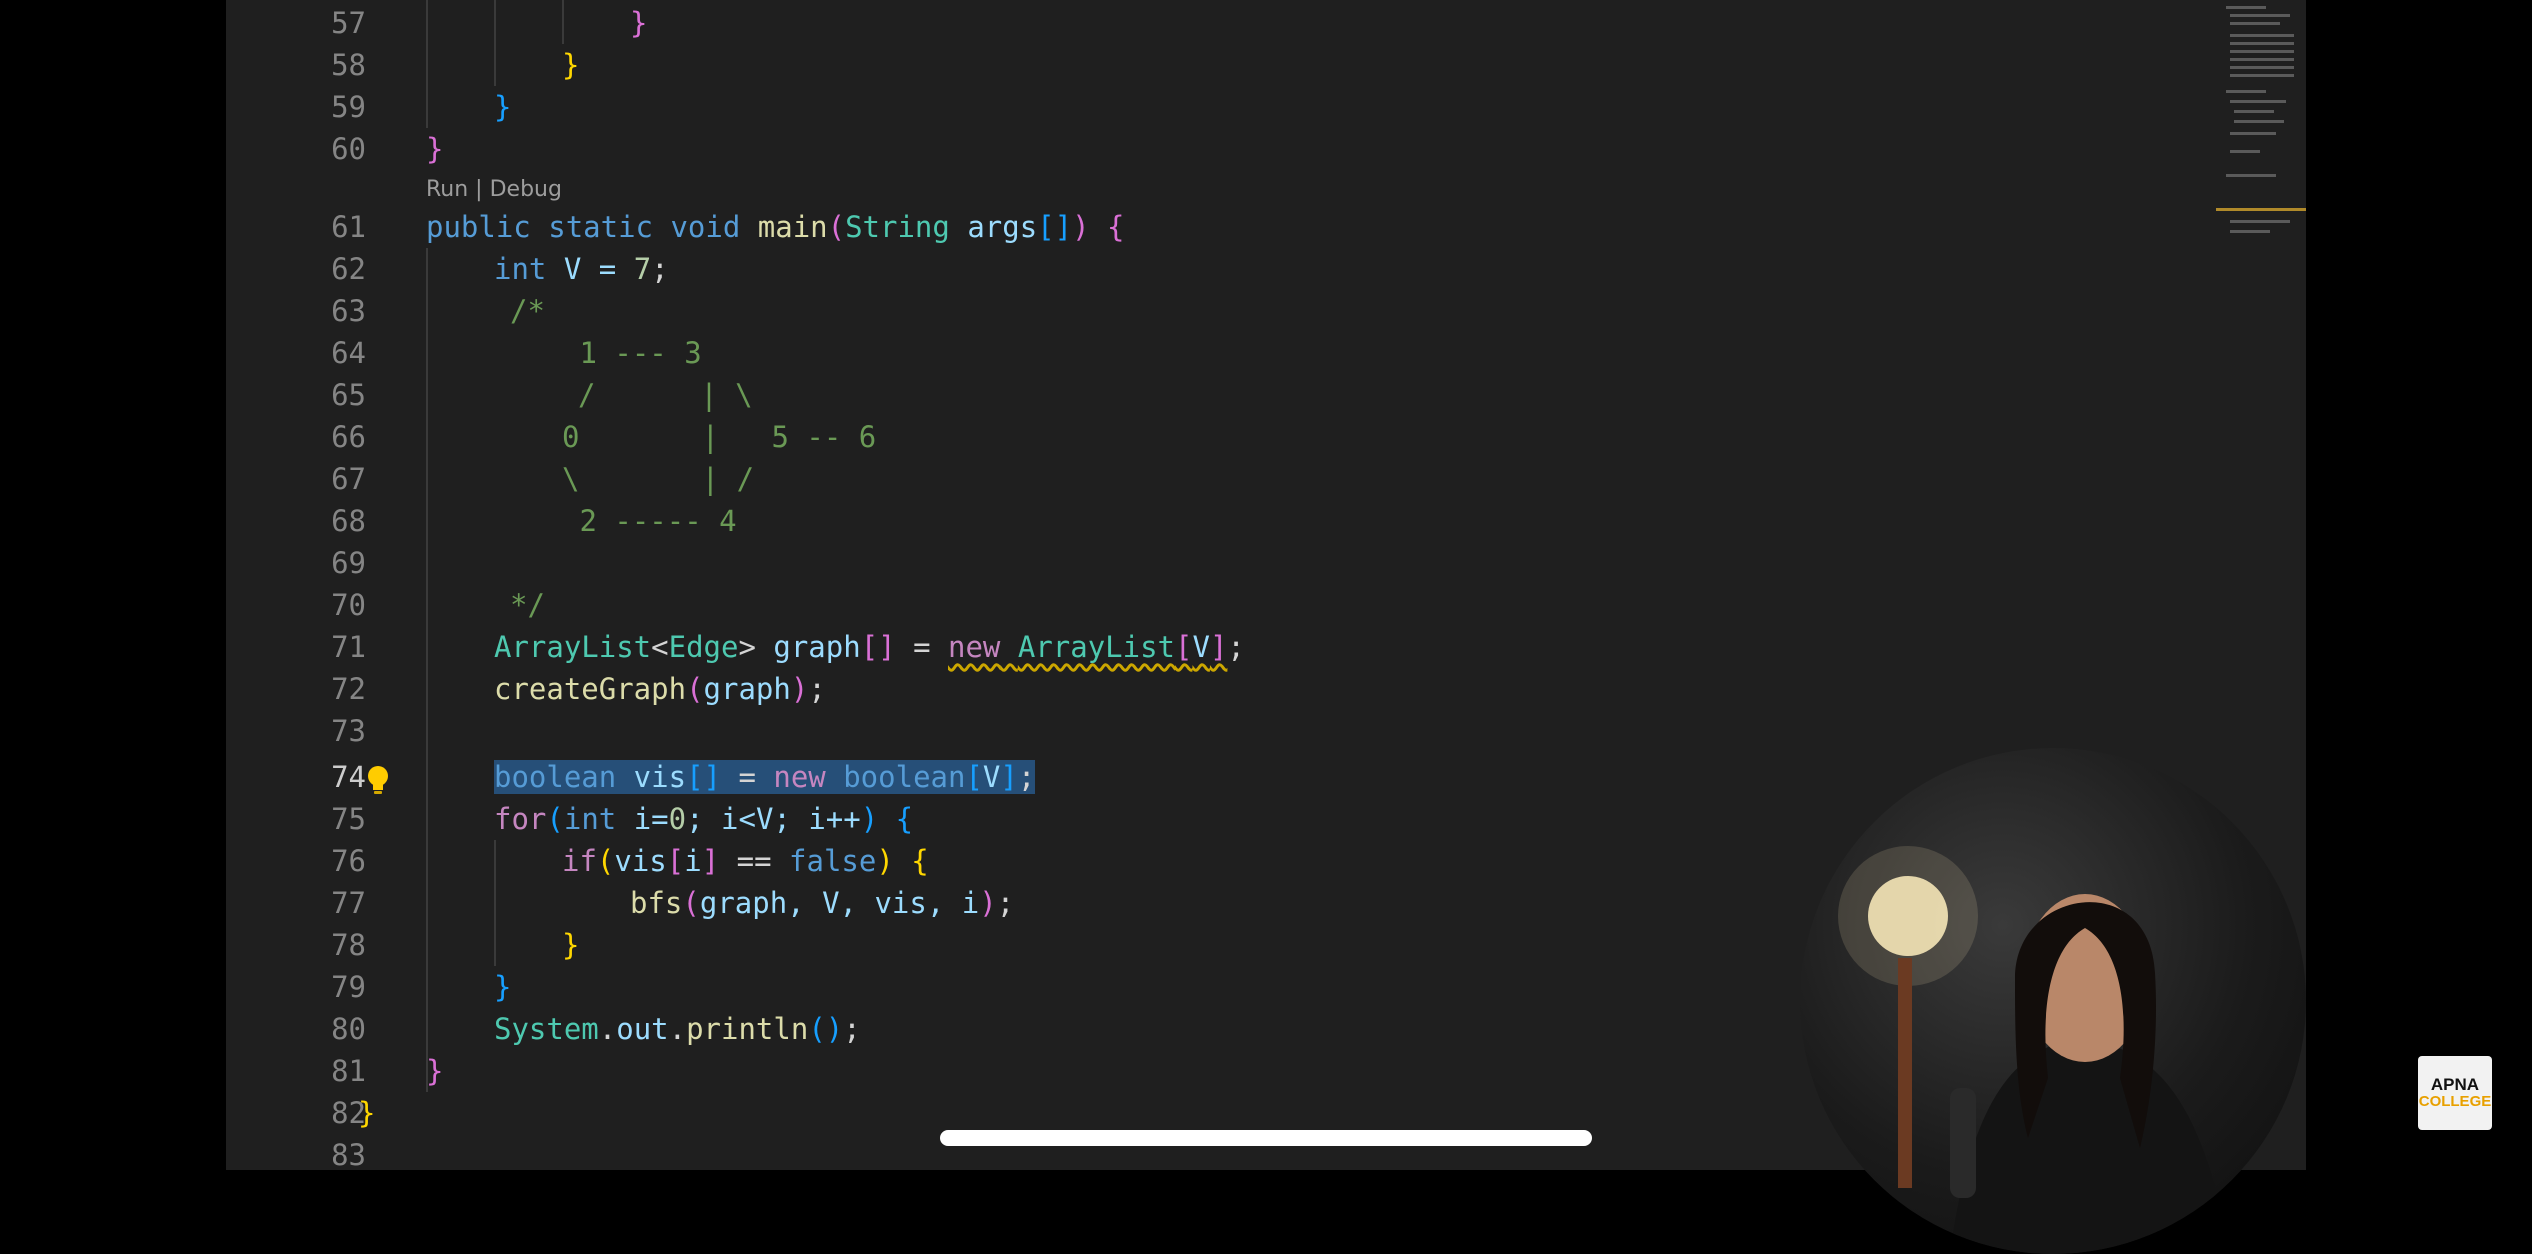 This screenshot has width=2532, height=1254. I want to click on comment-line: */, so click(527, 605).